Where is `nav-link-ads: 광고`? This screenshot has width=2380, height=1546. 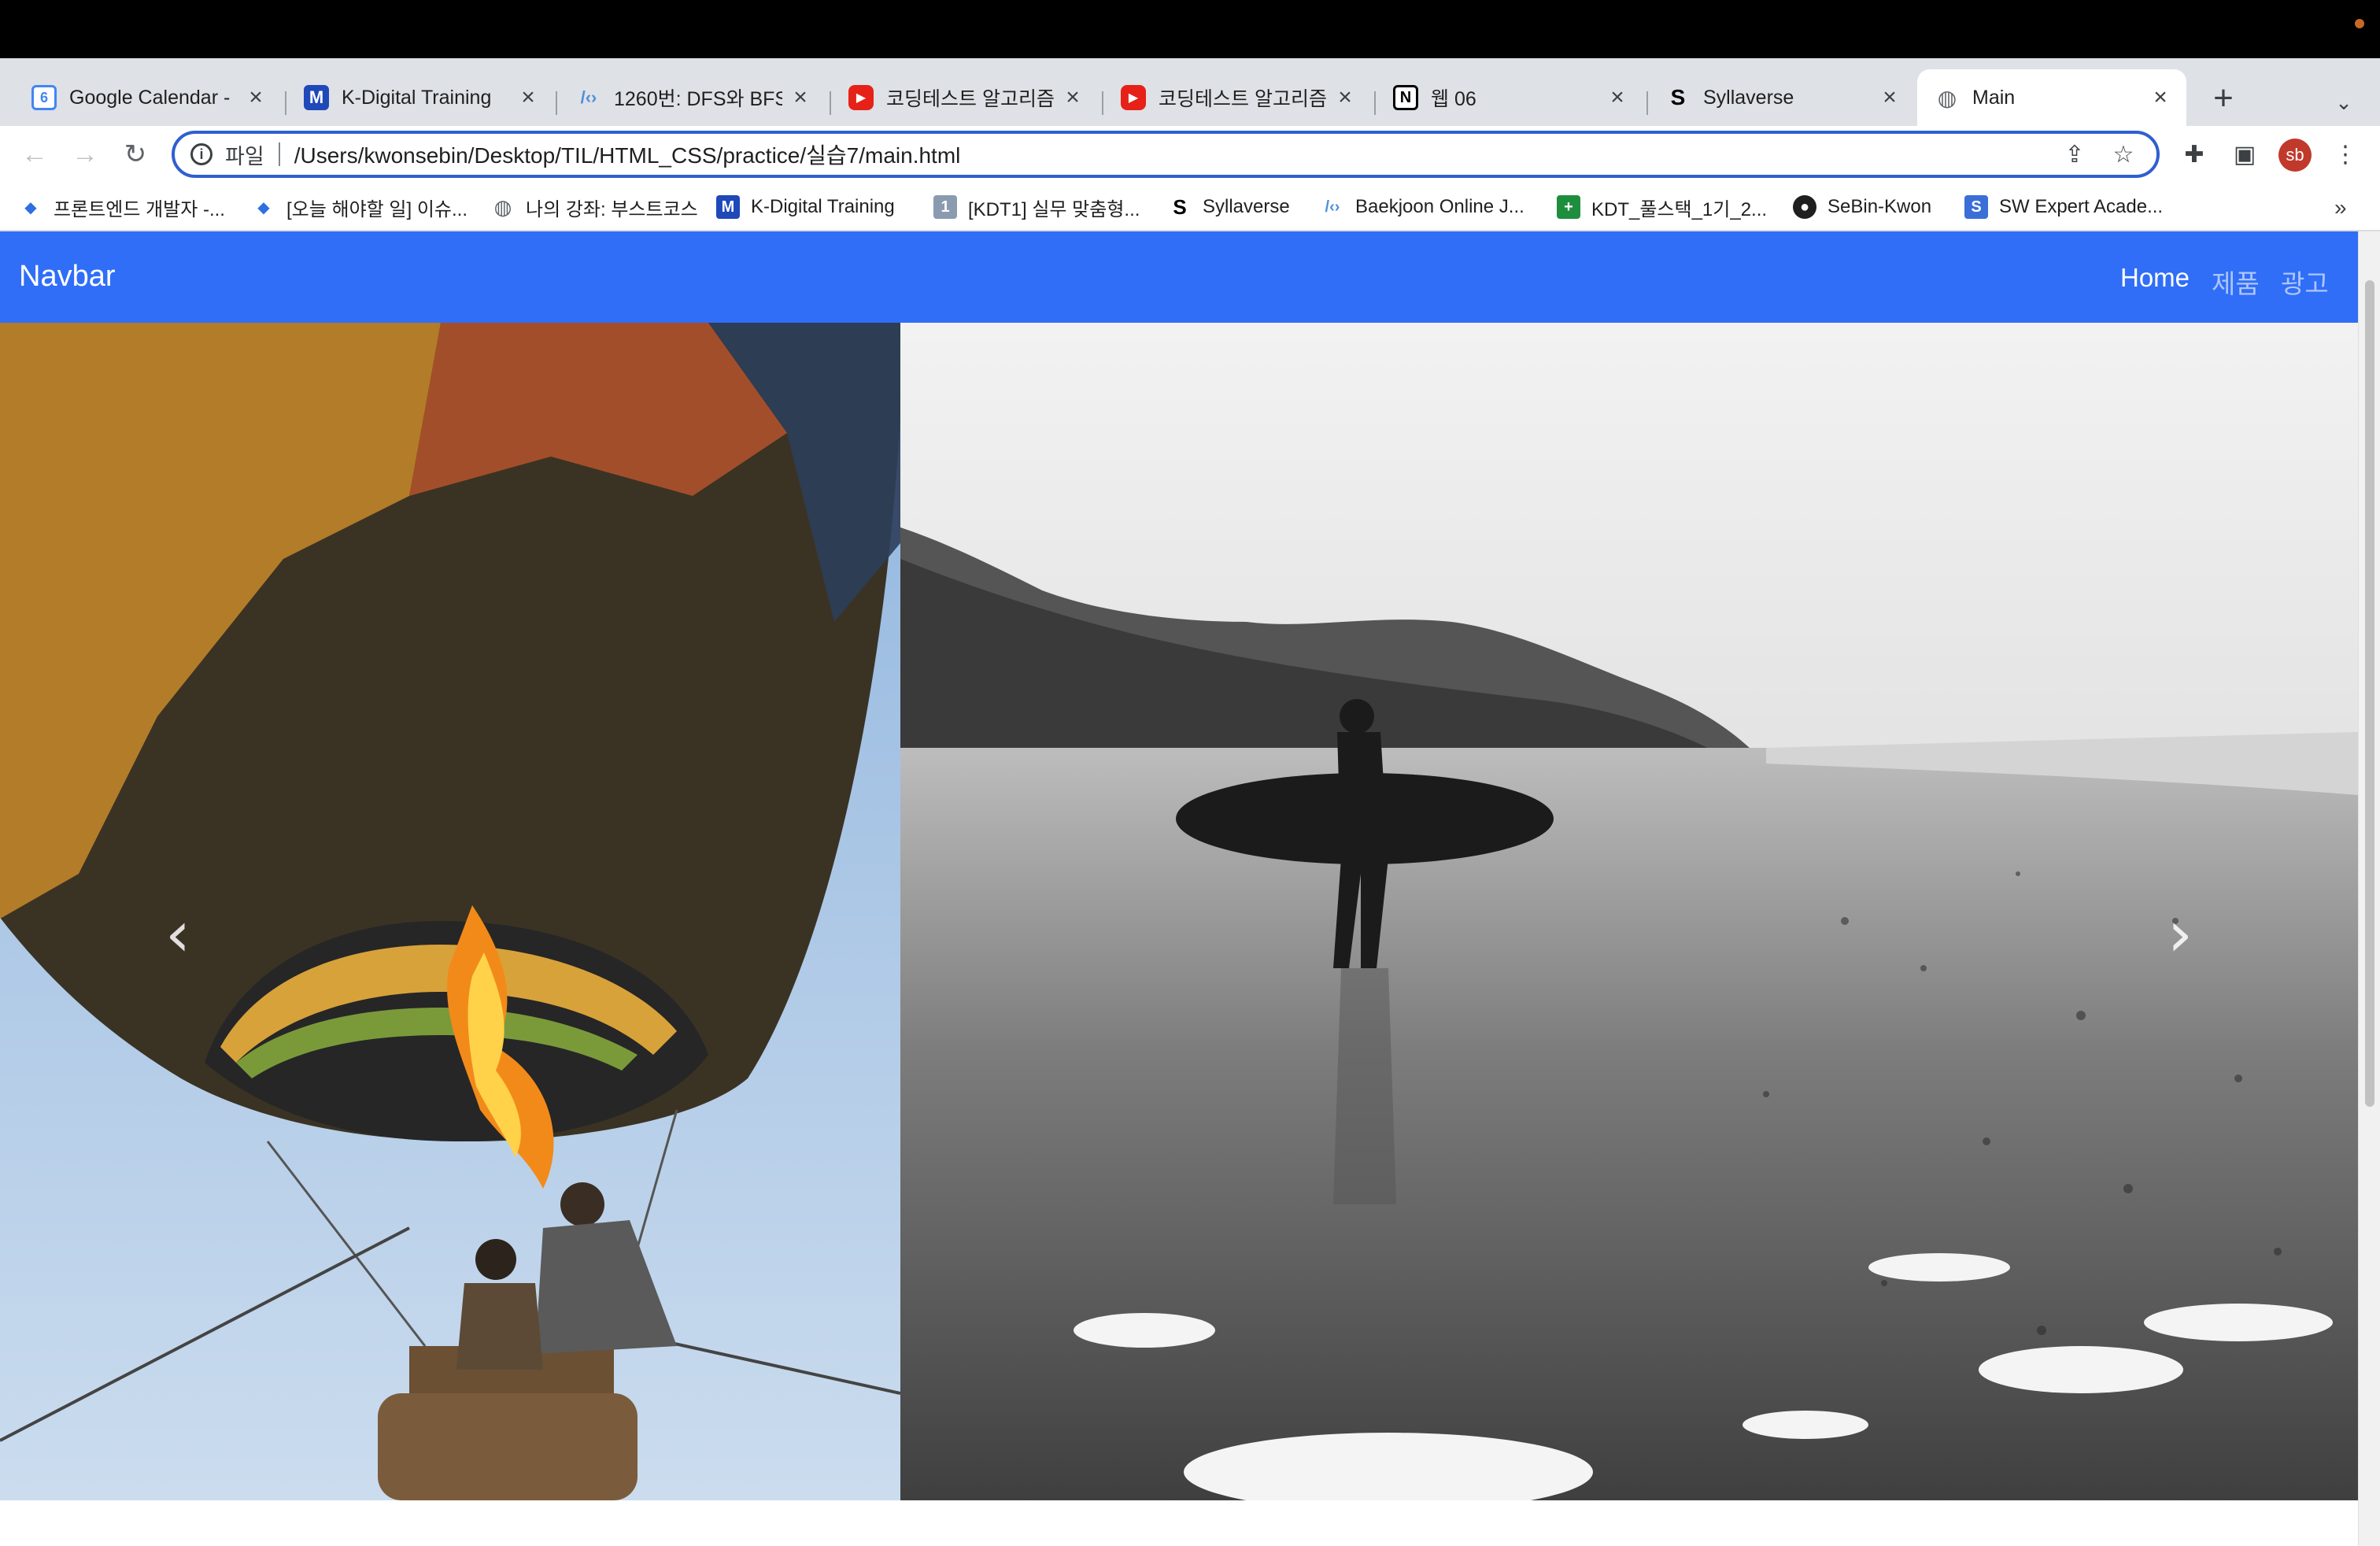 nav-link-ads: 광고 is located at coordinates (2305, 282).